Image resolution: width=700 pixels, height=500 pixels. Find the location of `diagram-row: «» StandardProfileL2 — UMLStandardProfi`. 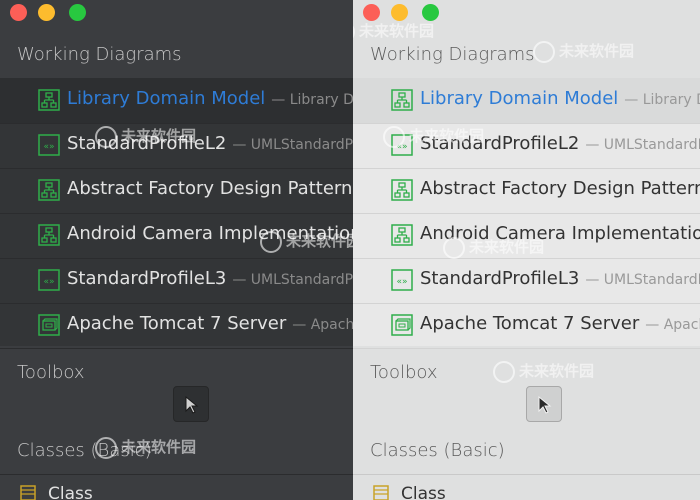

diagram-row: «» StandardProfileL2 — UMLStandardProfi is located at coordinates (526, 146).